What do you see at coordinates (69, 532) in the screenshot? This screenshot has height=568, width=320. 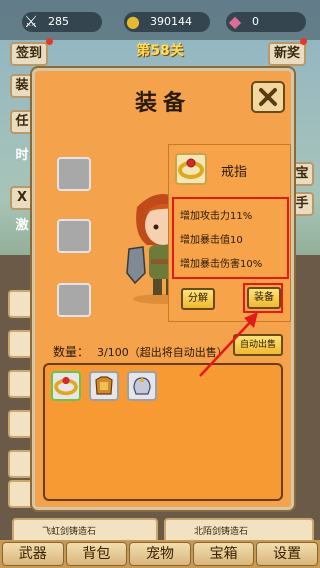 I see `list-item-label: 飞虹剑铸造石` at bounding box center [69, 532].